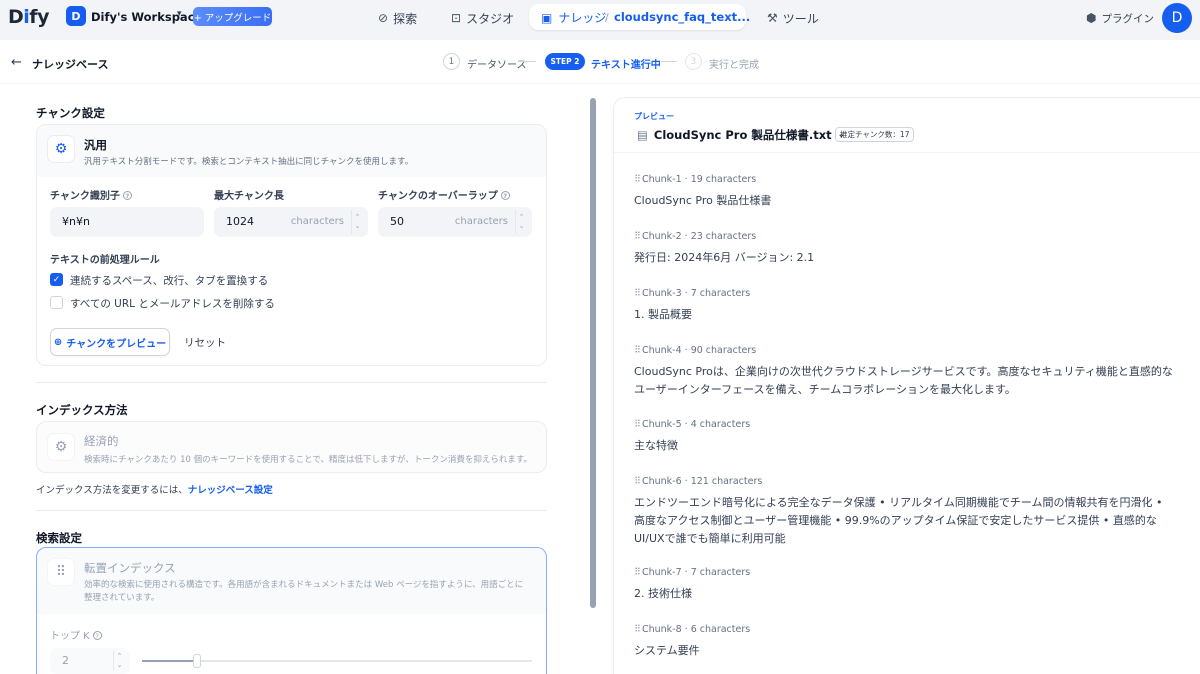  I want to click on overlap-input: 50 characters ⌃ ⌄, so click(455, 222).